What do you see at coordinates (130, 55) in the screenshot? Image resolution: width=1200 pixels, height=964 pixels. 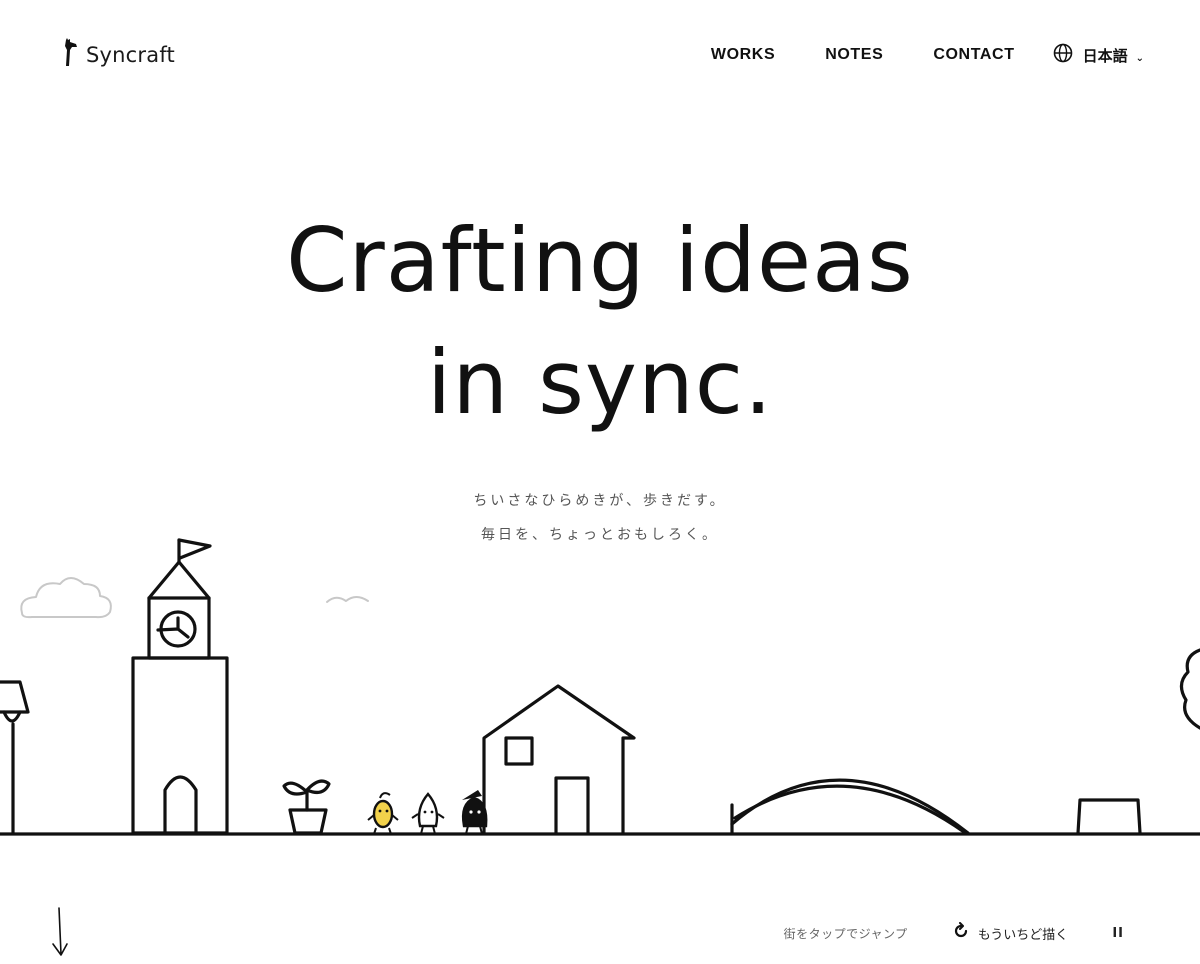 I see `brand-name: Syncraft` at bounding box center [130, 55].